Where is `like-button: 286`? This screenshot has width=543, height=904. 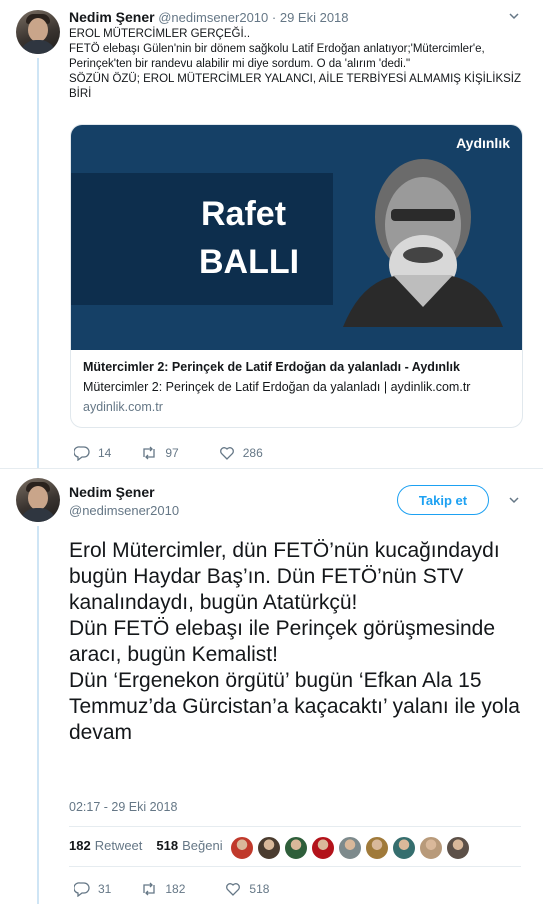 like-button: 286 is located at coordinates (241, 453).